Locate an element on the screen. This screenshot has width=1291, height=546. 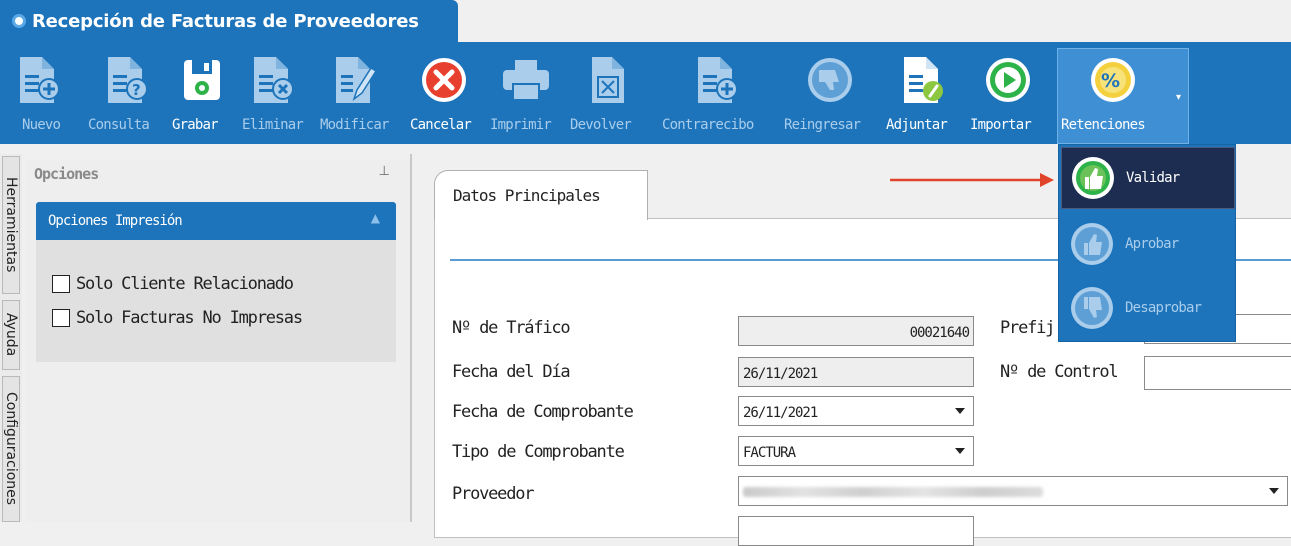
trafico-value: 00021640 is located at coordinates (939, 333).